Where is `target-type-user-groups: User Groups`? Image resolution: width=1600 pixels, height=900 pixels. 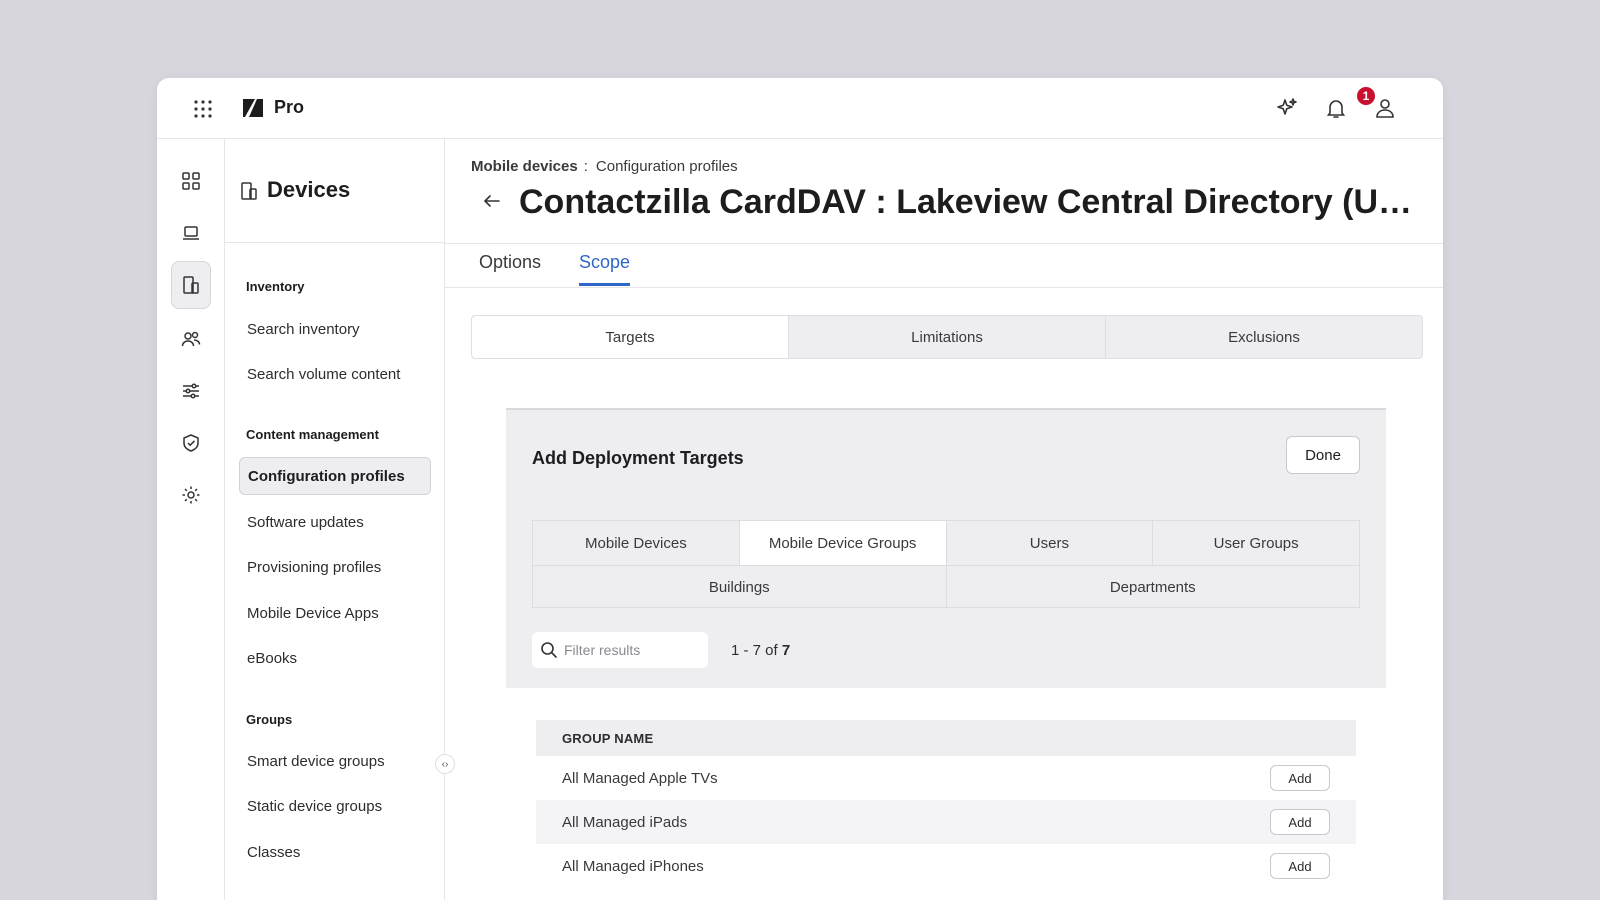
target-type-user-groups: User Groups is located at coordinates (1256, 543).